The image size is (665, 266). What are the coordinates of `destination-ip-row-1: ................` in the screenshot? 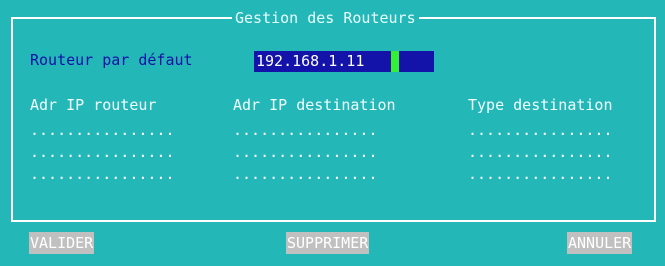 It's located at (305, 130).